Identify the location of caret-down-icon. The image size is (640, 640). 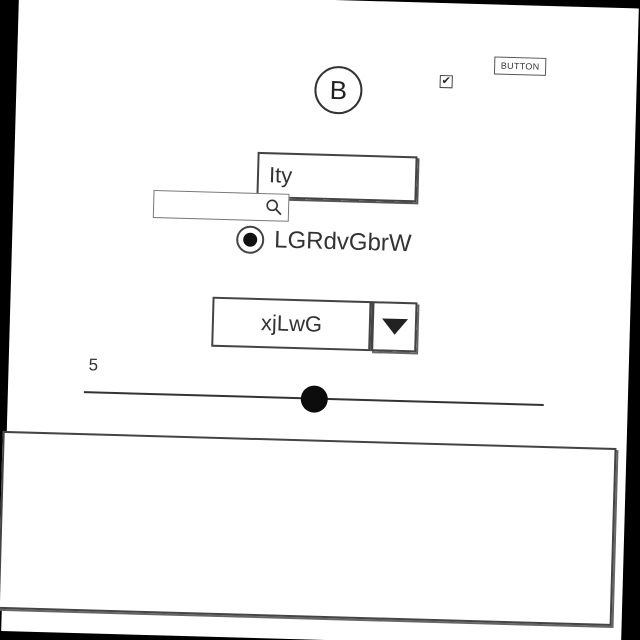
(394, 326).